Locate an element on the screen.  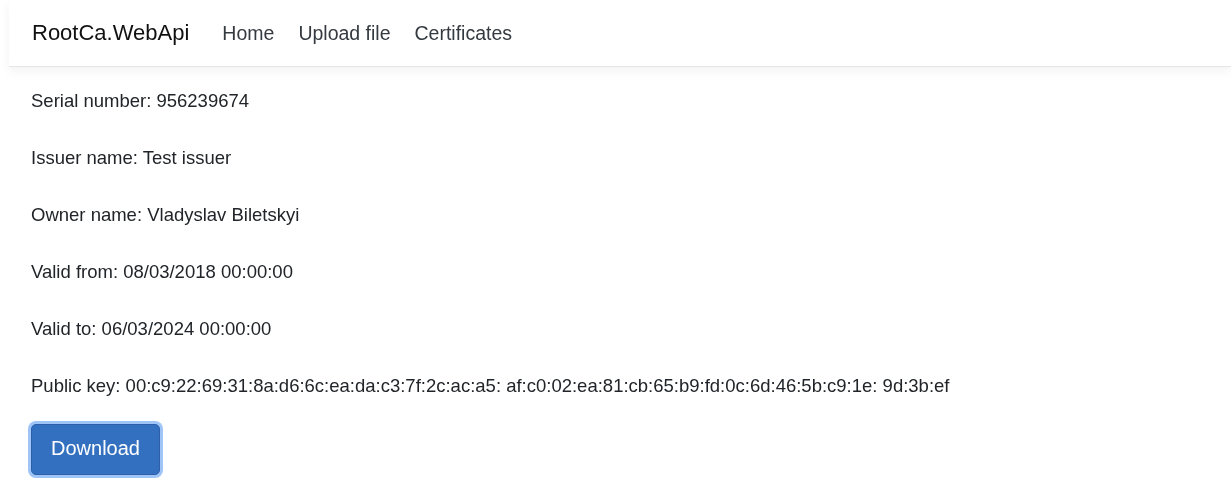
nav-link: Certificates is located at coordinates (463, 33).